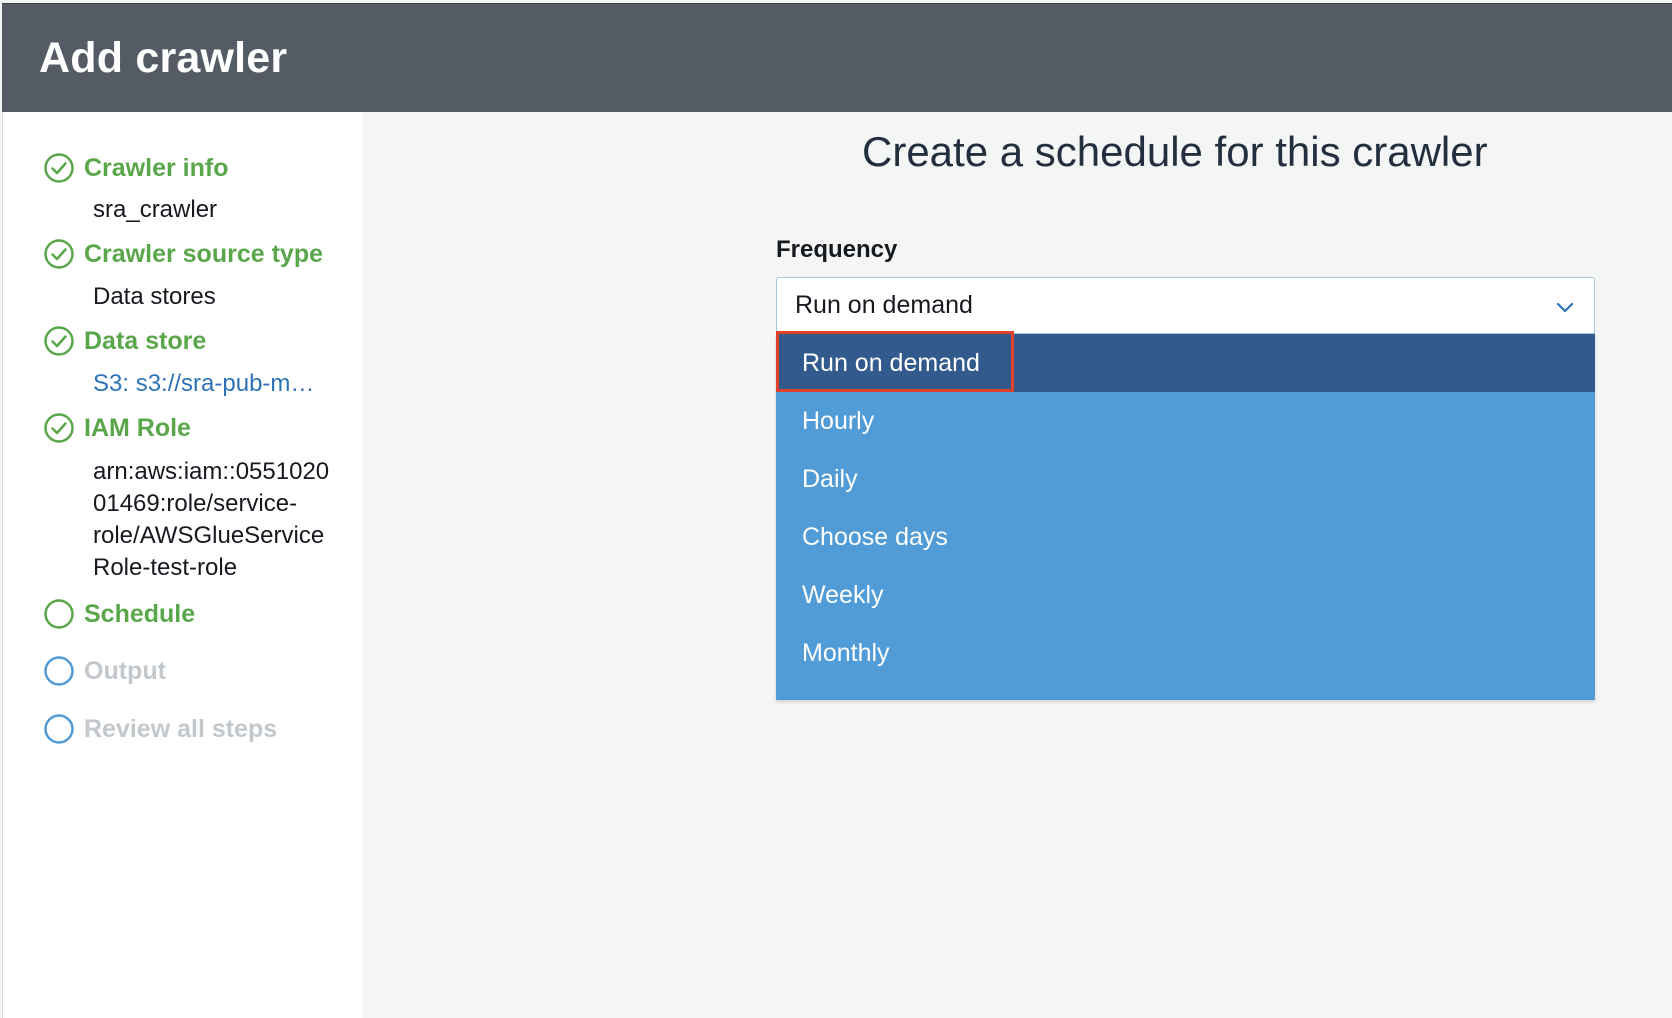 The width and height of the screenshot is (1672, 1018). I want to click on frequency-select: Run on demand, so click(1185, 305).